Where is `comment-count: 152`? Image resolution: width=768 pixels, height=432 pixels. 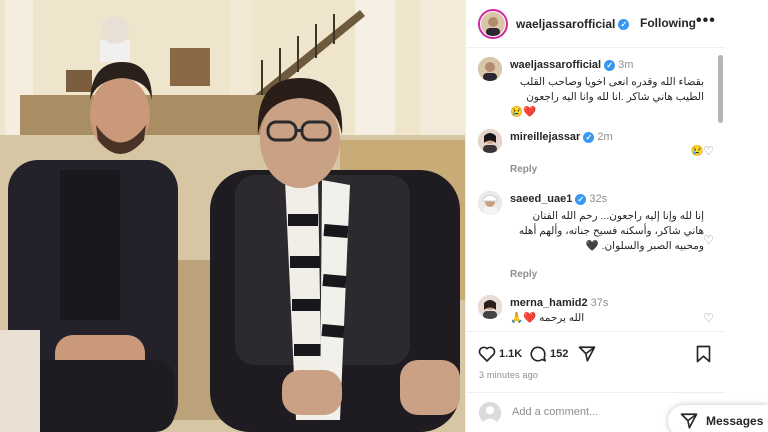
comment-count: 152 is located at coordinates (559, 354).